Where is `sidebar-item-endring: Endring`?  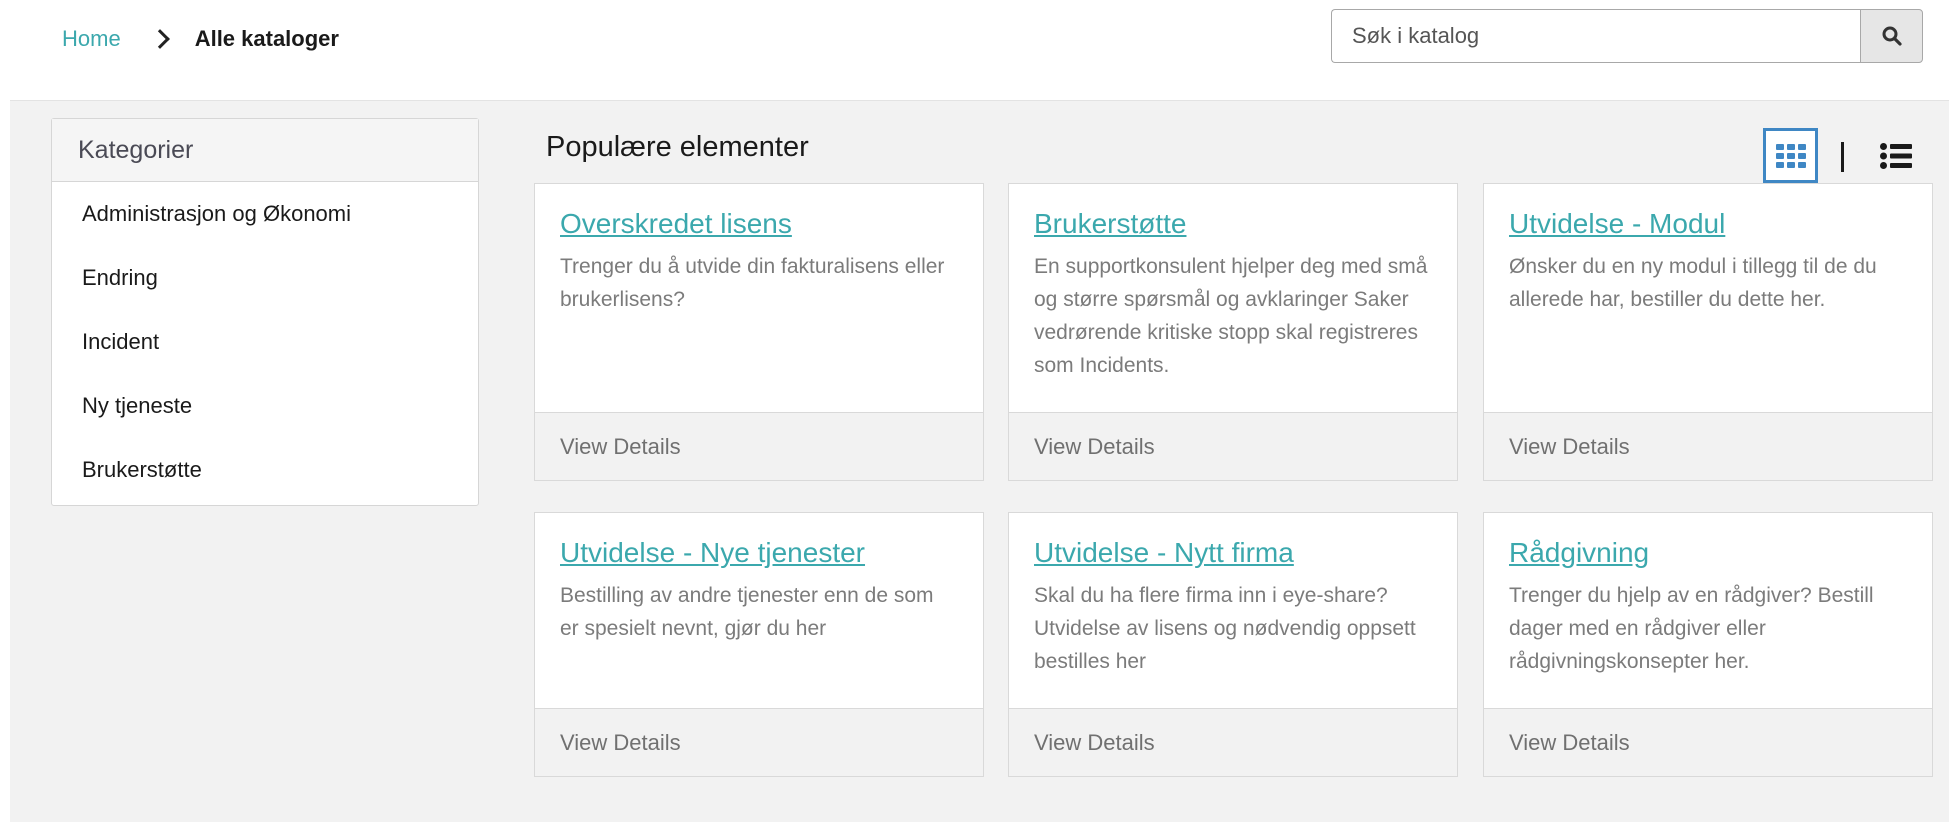 sidebar-item-endring: Endring is located at coordinates (265, 278).